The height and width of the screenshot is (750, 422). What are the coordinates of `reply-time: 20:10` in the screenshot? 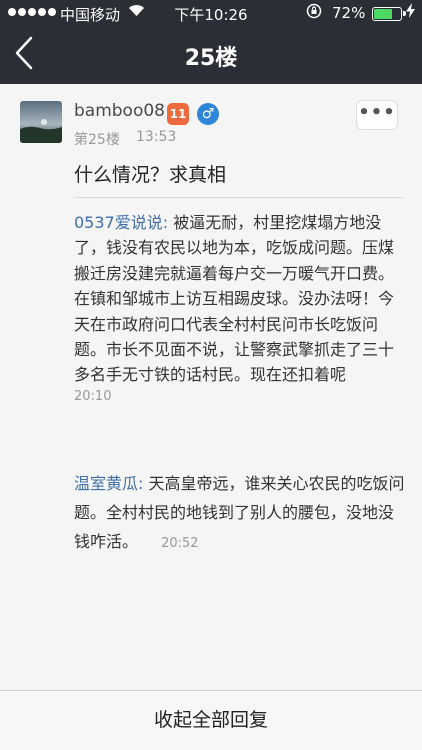 It's located at (93, 396).